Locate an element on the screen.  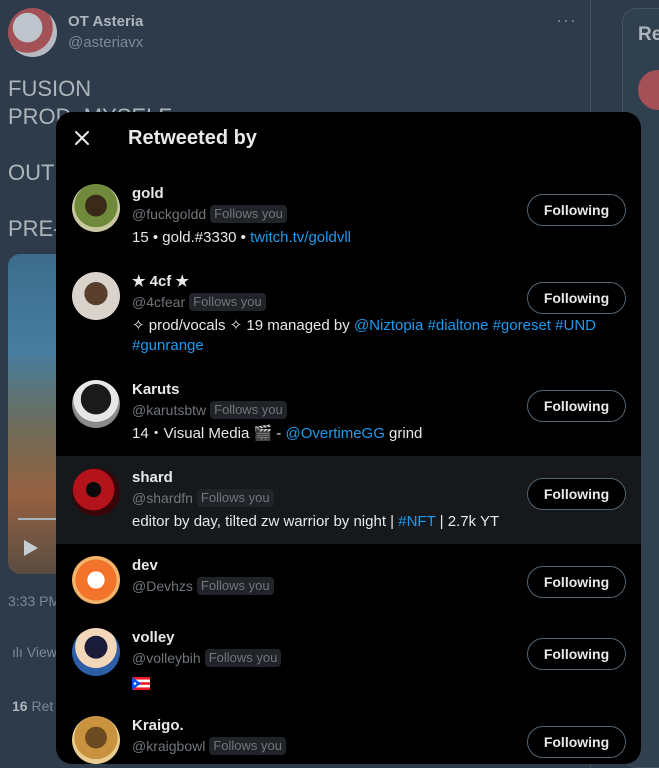
user-bio: 14・Visual Media 🎬 - @OvertimeGG grind is located at coordinates (367, 434).